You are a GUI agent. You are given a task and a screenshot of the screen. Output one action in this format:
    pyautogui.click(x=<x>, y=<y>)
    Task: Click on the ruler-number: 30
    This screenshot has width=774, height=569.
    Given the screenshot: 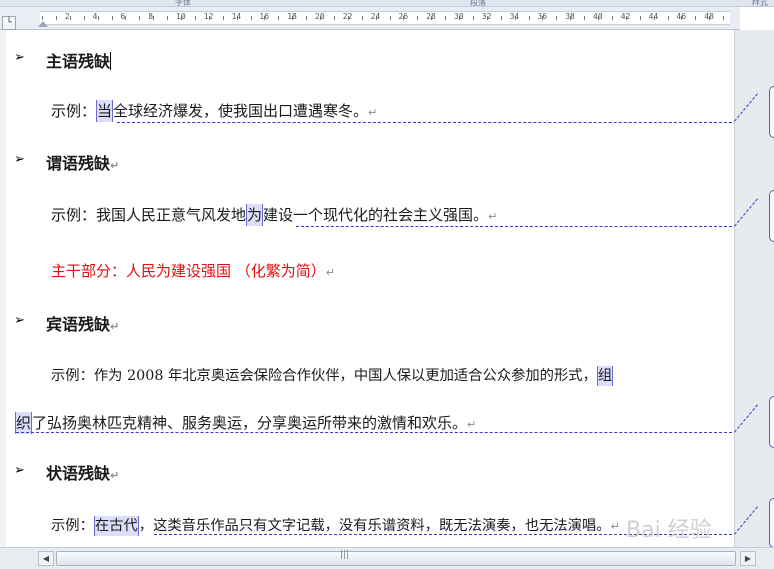 What is the action you would take?
    pyautogui.click(x=459, y=16)
    